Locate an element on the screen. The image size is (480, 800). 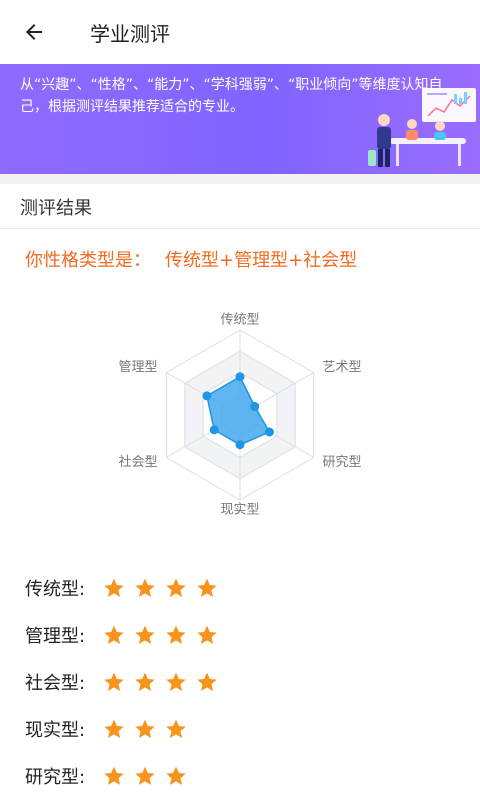
app-bar: 学业测评 is located at coordinates (240, 32).